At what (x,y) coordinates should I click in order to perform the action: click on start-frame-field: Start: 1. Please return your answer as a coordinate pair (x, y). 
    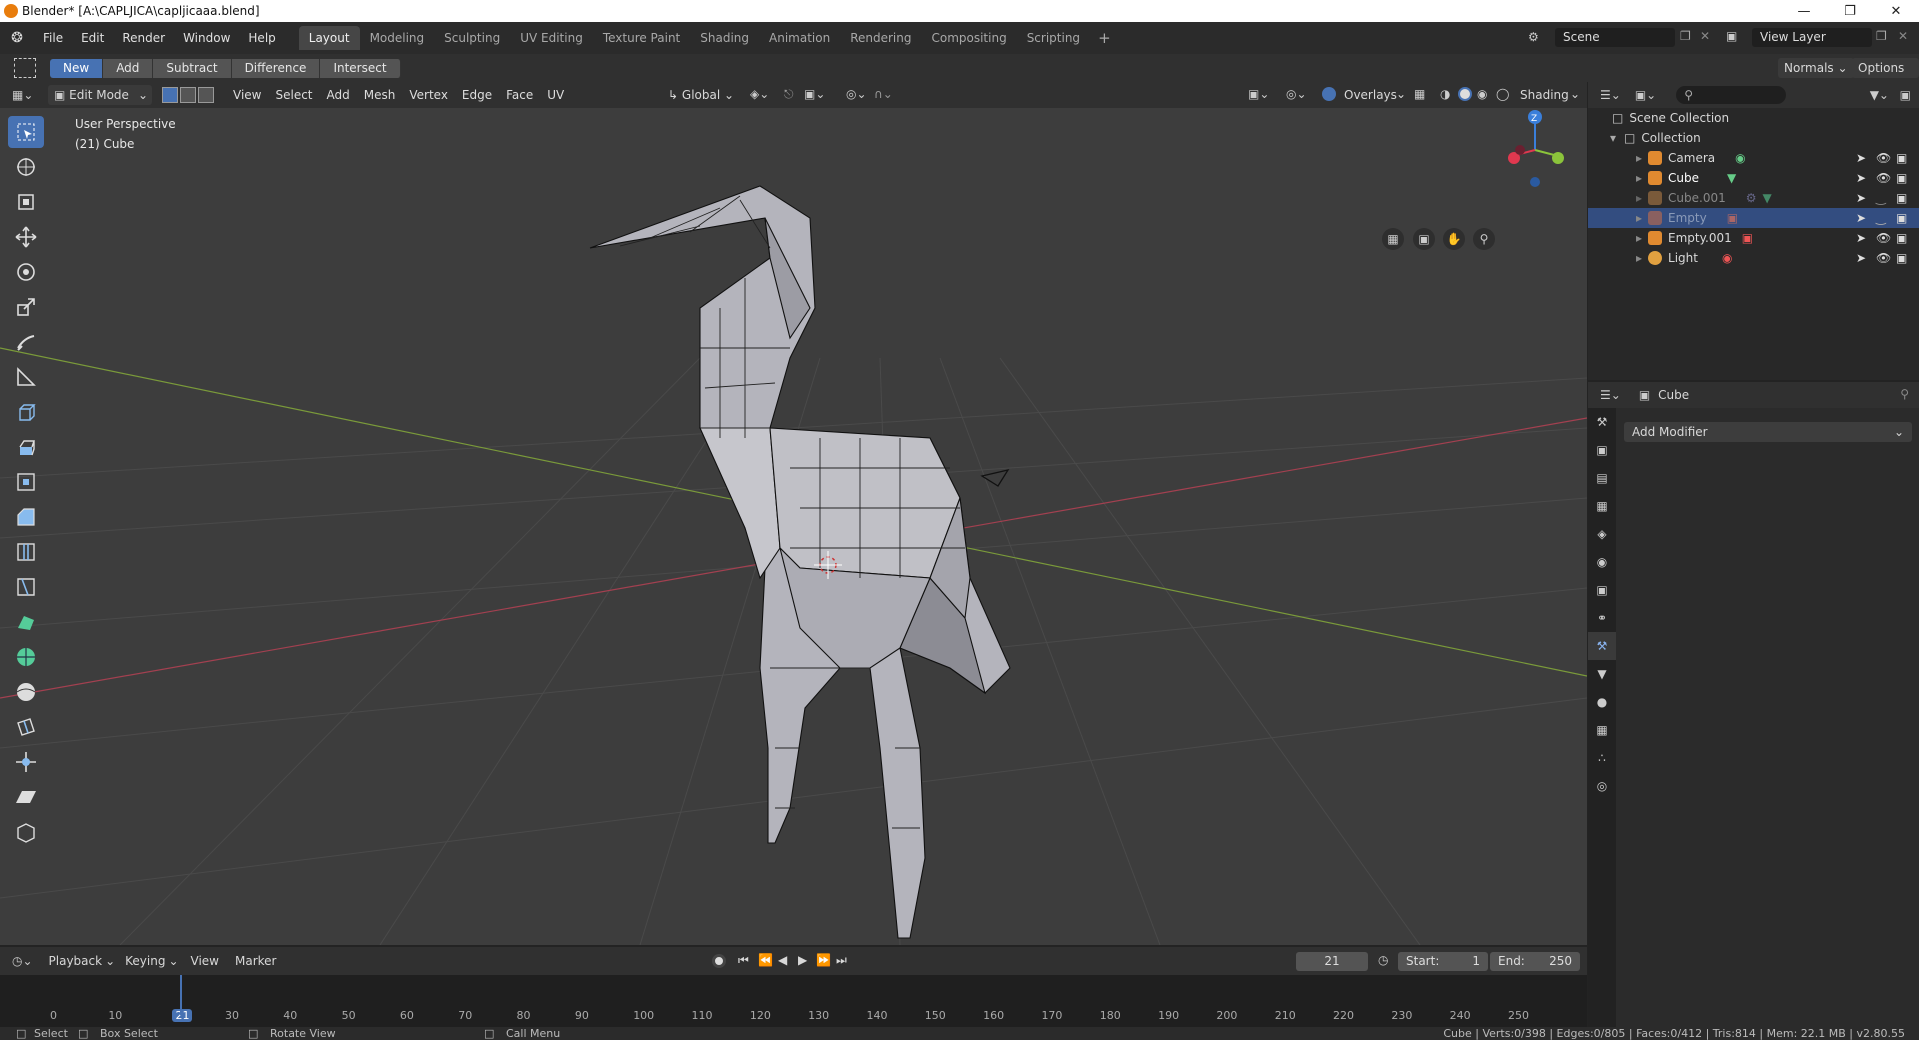
    Looking at the image, I should click on (1443, 961).